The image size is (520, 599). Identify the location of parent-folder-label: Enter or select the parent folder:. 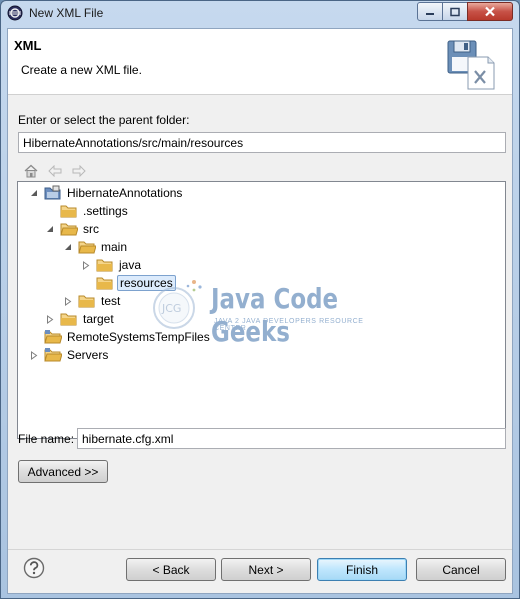
(103, 120).